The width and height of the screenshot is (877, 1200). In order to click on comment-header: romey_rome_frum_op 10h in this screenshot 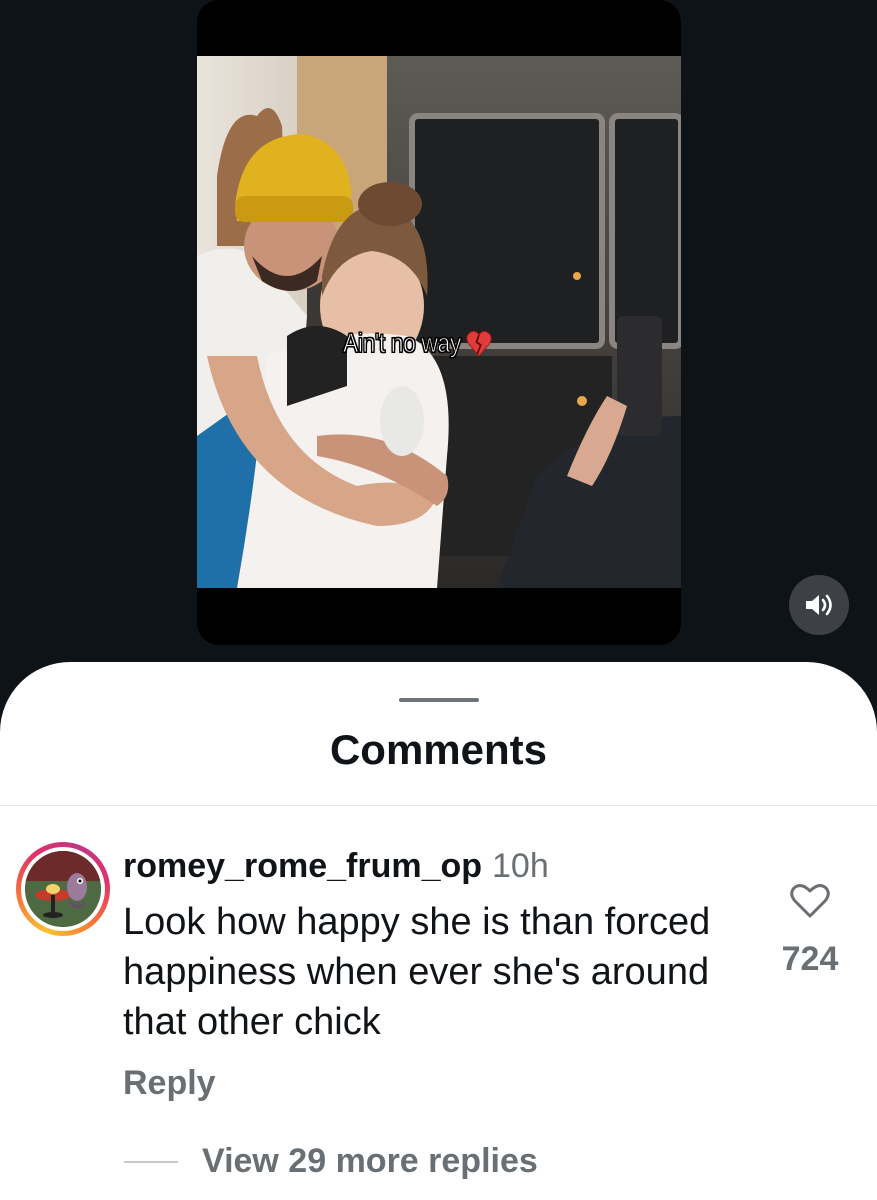, I will do `click(336, 866)`.